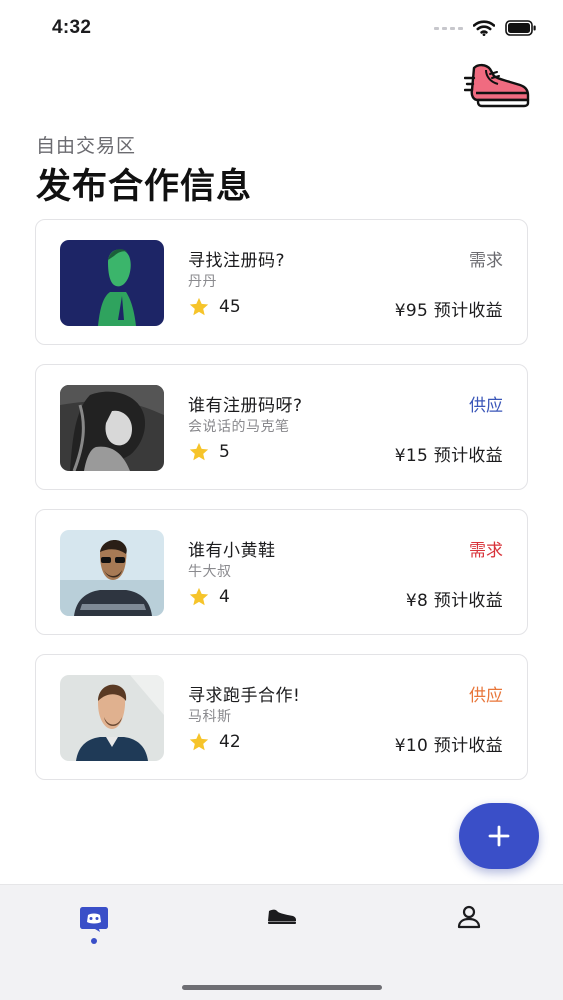 This screenshot has width=563, height=1000. Describe the element at coordinates (454, 601) in the screenshot. I see `estimated-earnings: ¥8 预计收益` at that location.